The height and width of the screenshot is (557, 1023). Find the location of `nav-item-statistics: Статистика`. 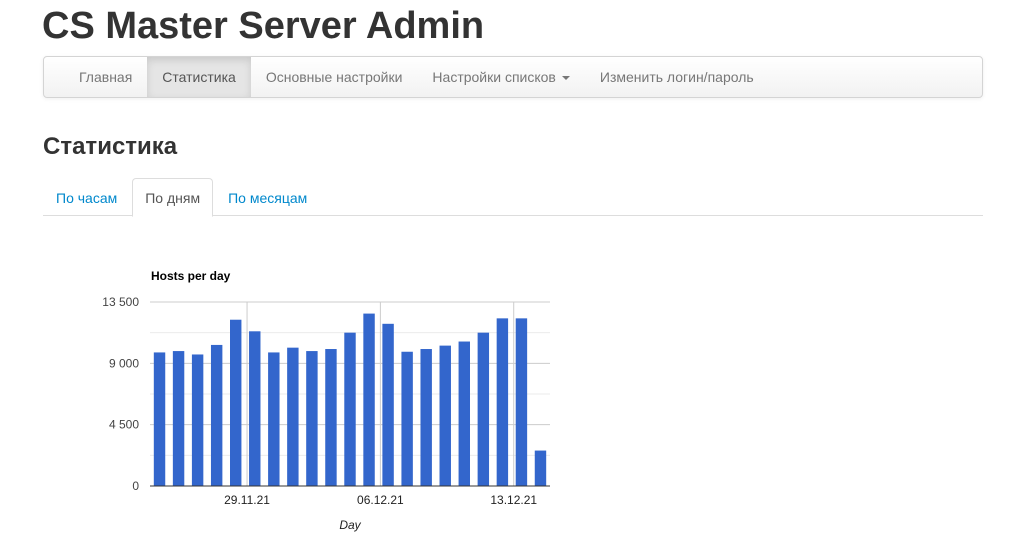

nav-item-statistics: Статистика is located at coordinates (199, 77).